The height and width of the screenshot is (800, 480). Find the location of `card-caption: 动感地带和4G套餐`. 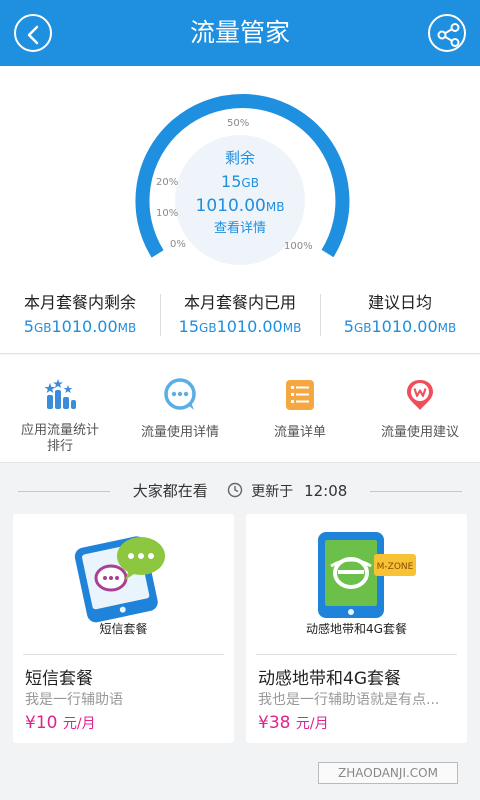

card-caption: 动感地带和4G套餐 is located at coordinates (356, 629).